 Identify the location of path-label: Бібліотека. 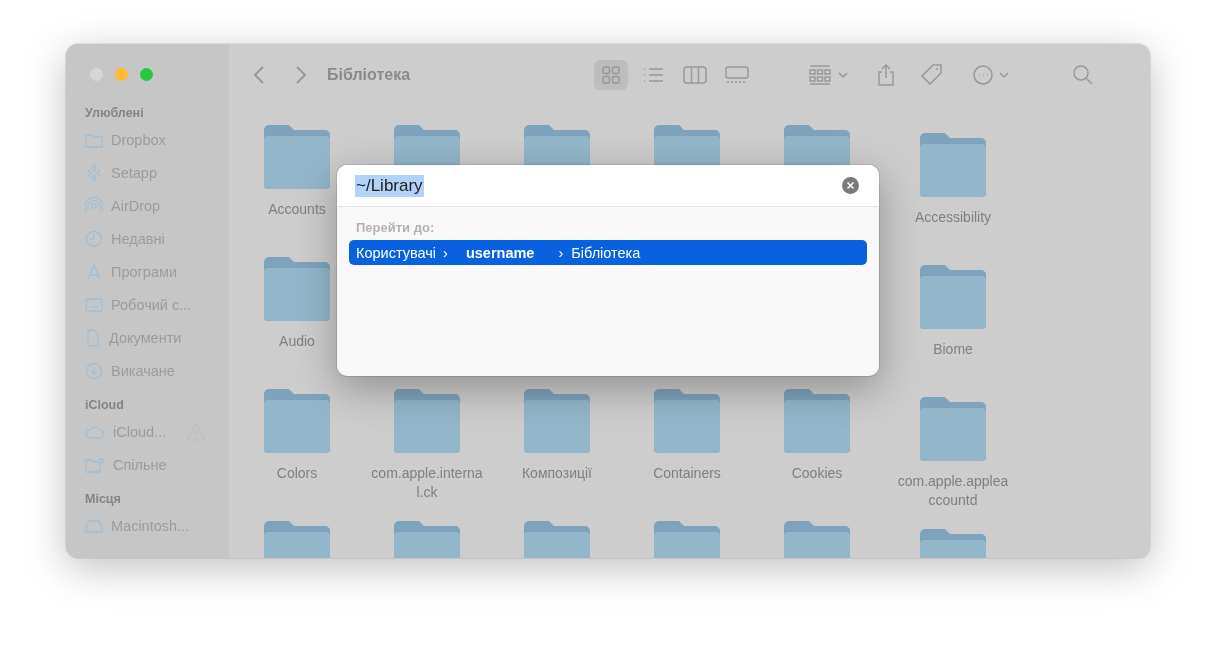
(606, 252).